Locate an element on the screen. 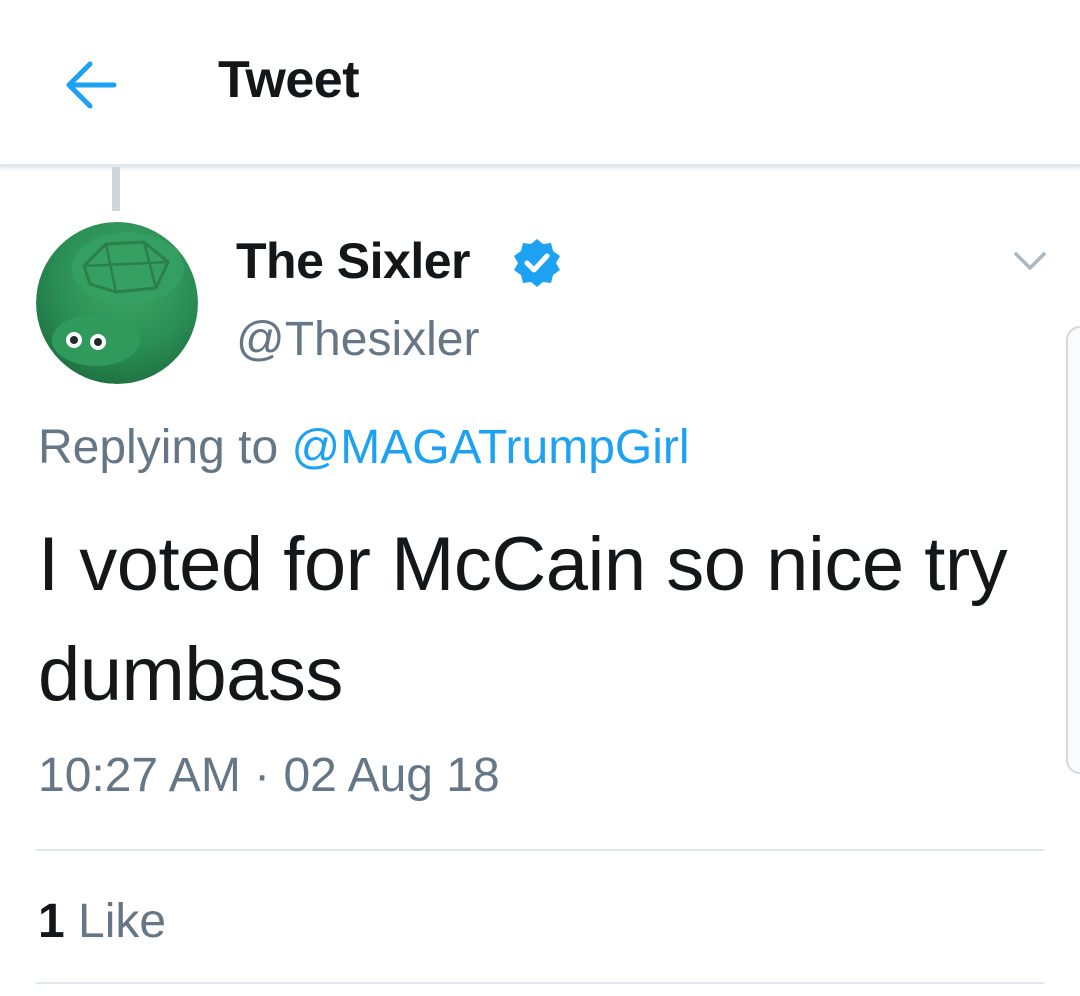 The image size is (1080, 996). chevron-down-icon is located at coordinates (1030, 261).